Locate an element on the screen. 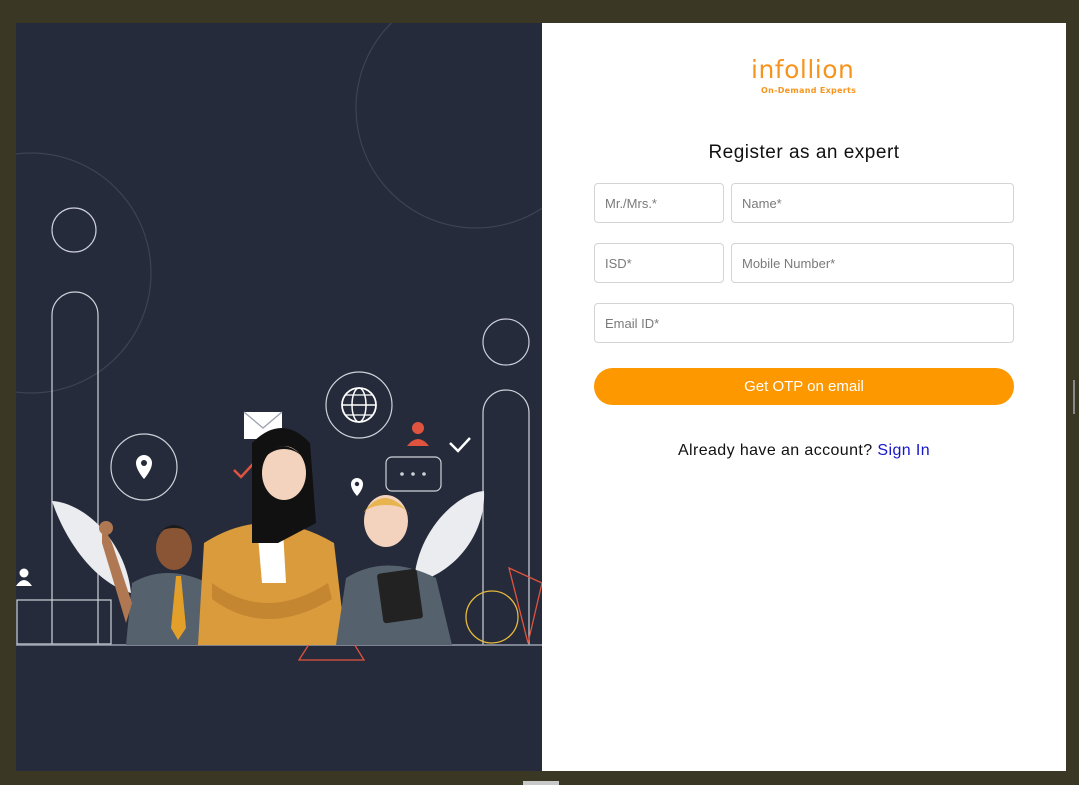  scrollbar-thumb is located at coordinates (1074, 397).